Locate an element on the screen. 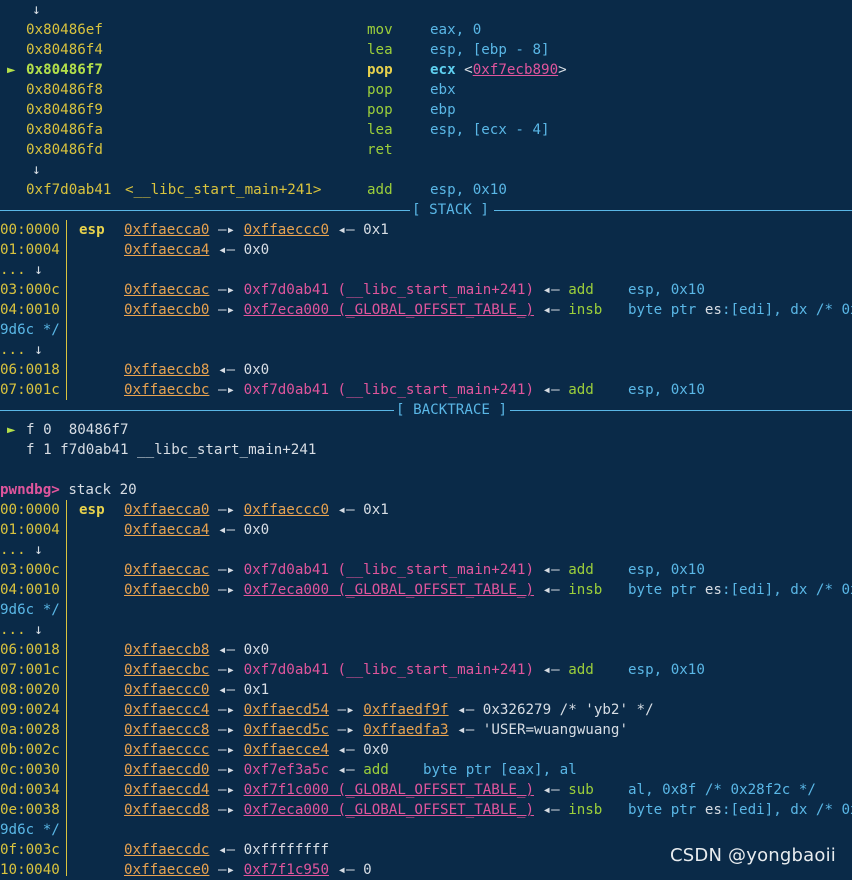  disasm-mnemonic: ret is located at coordinates (380, 150).